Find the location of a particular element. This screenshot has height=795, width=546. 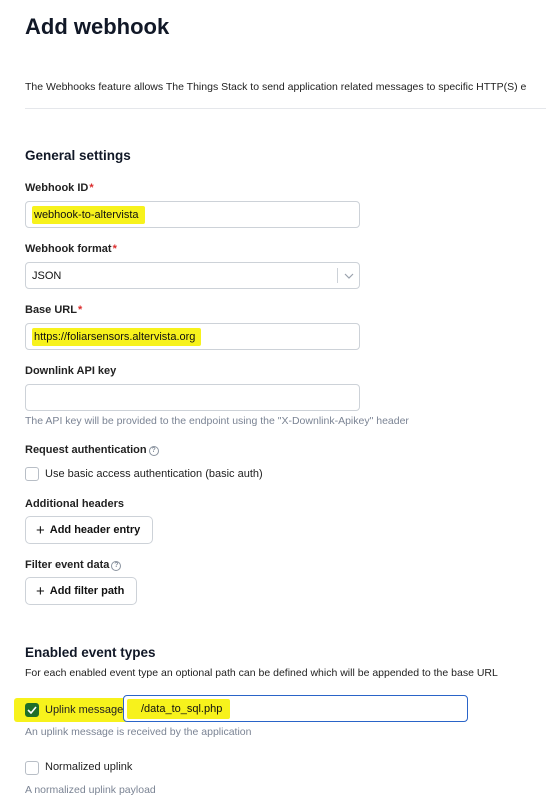

uplink-message-label: Uplink message is located at coordinates (84, 710).